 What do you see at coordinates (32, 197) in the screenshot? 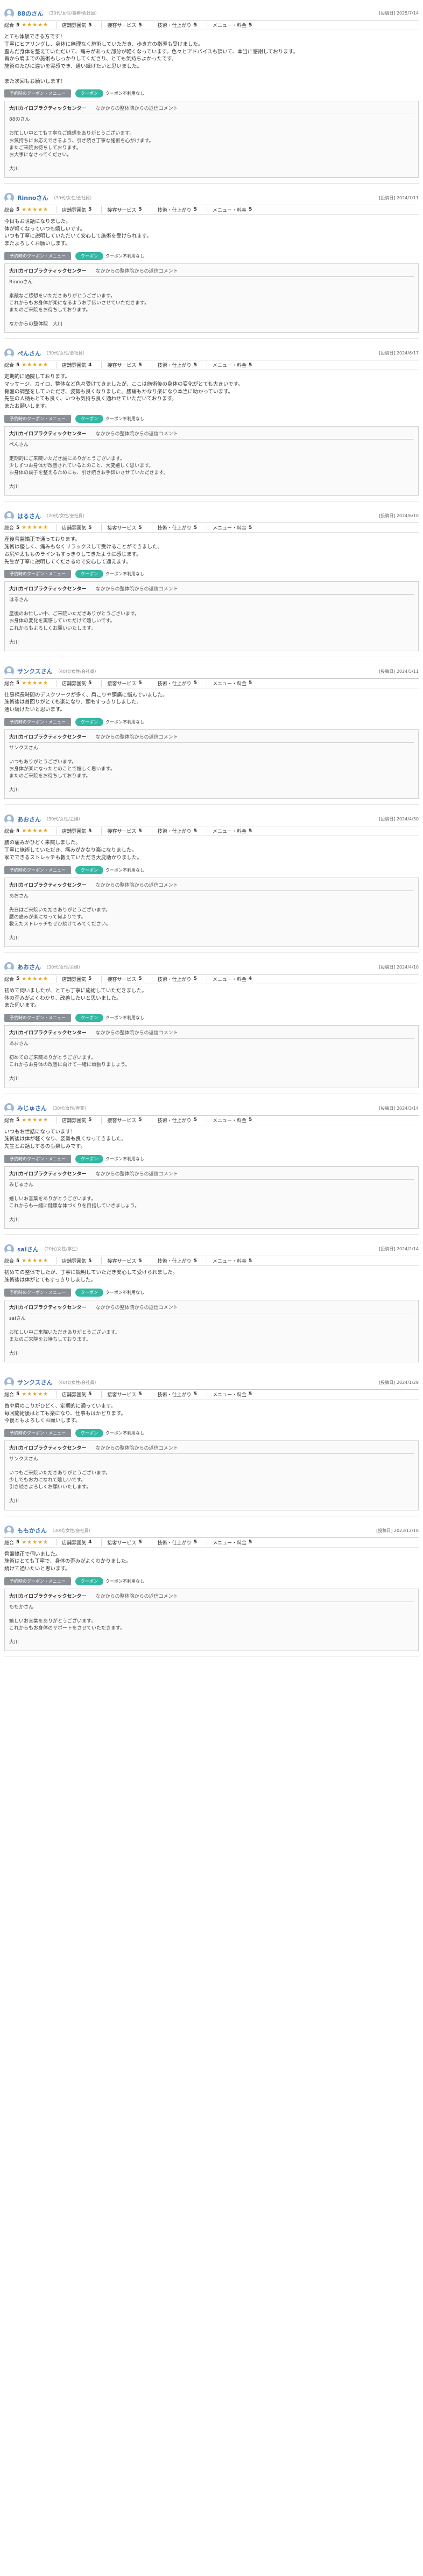
I see `reviewer-name: Rinnoさん` at bounding box center [32, 197].